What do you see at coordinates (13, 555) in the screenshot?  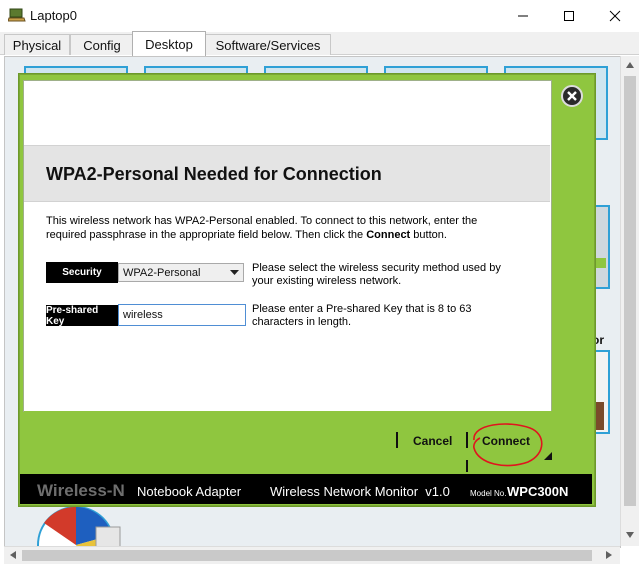 I see `scroll-left-icon` at bounding box center [13, 555].